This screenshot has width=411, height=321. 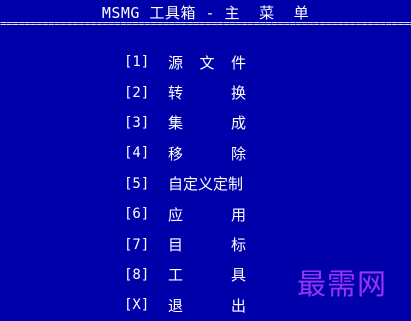 I want to click on menu-item-exit: [X] 退 出, so click(x=224, y=305).